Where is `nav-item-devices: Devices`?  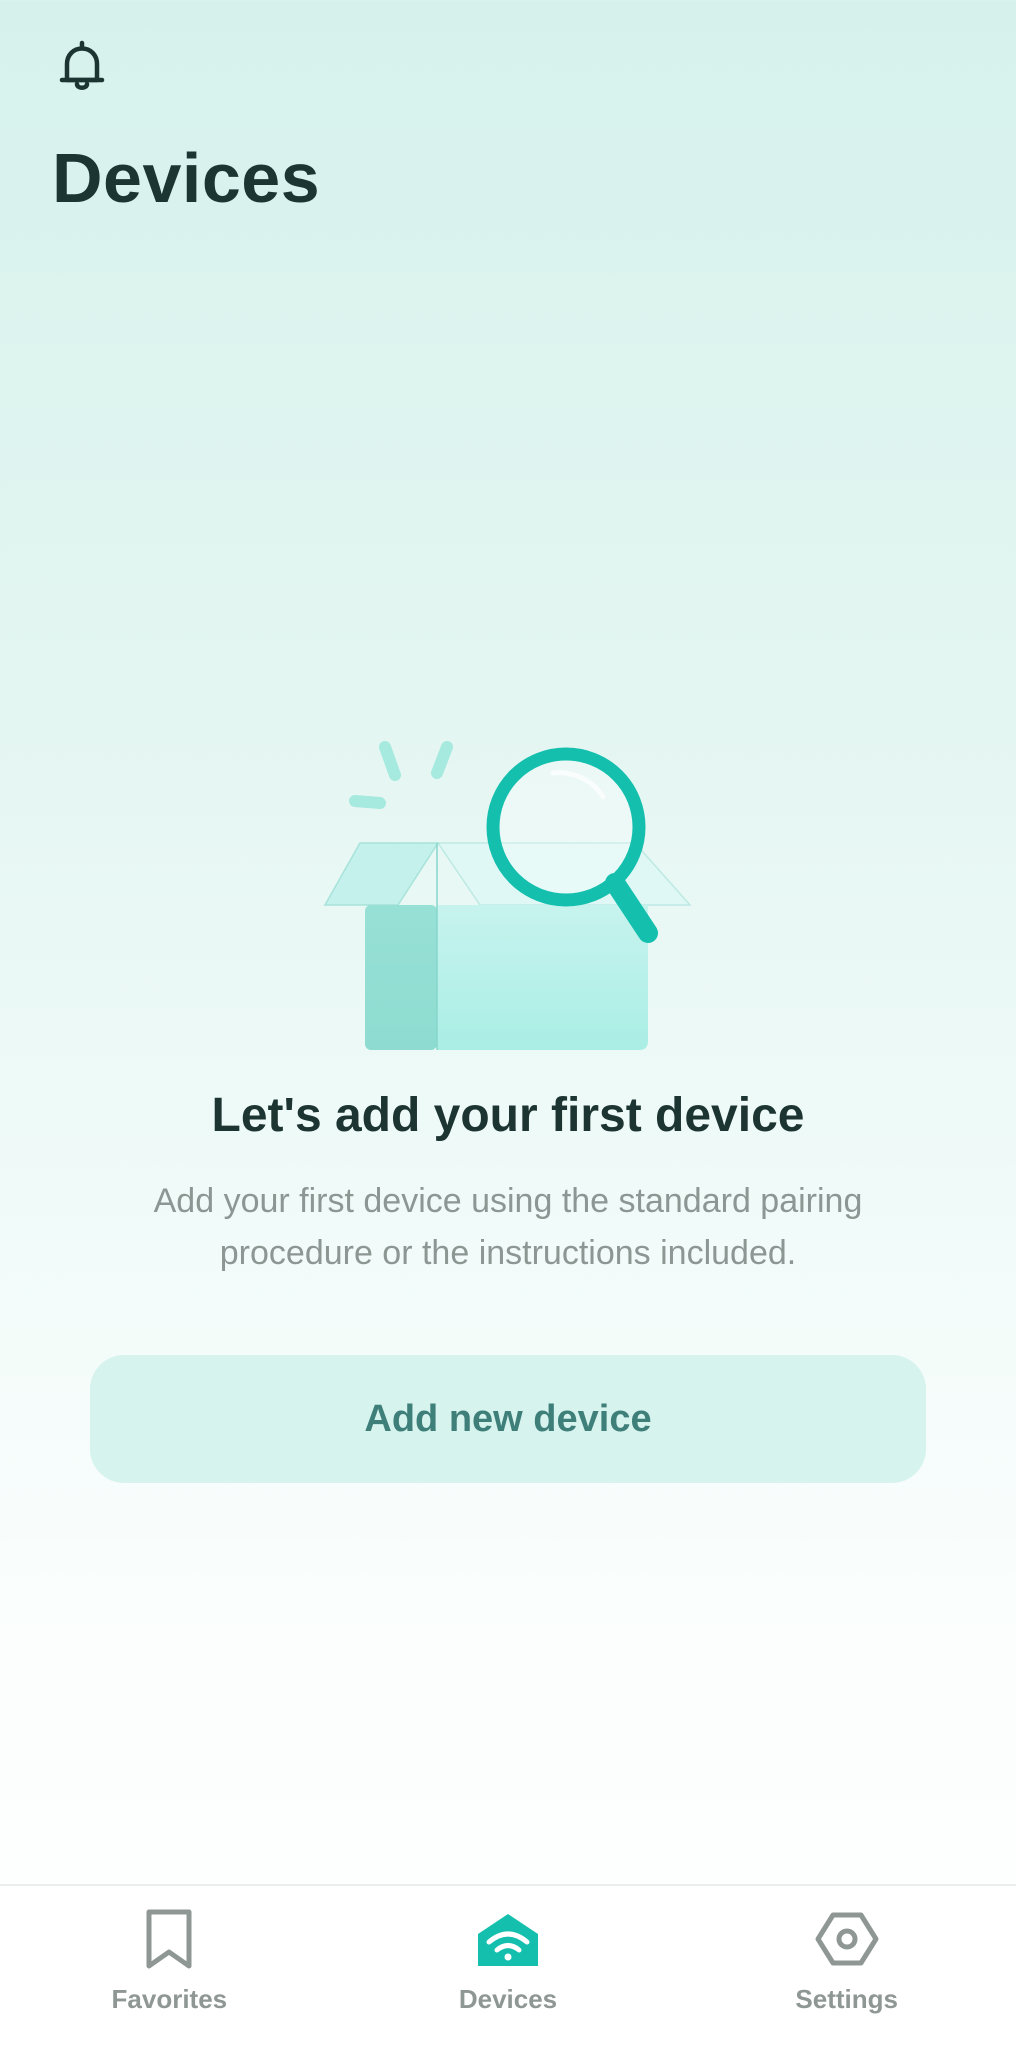 nav-item-devices: Devices is located at coordinates (508, 1968).